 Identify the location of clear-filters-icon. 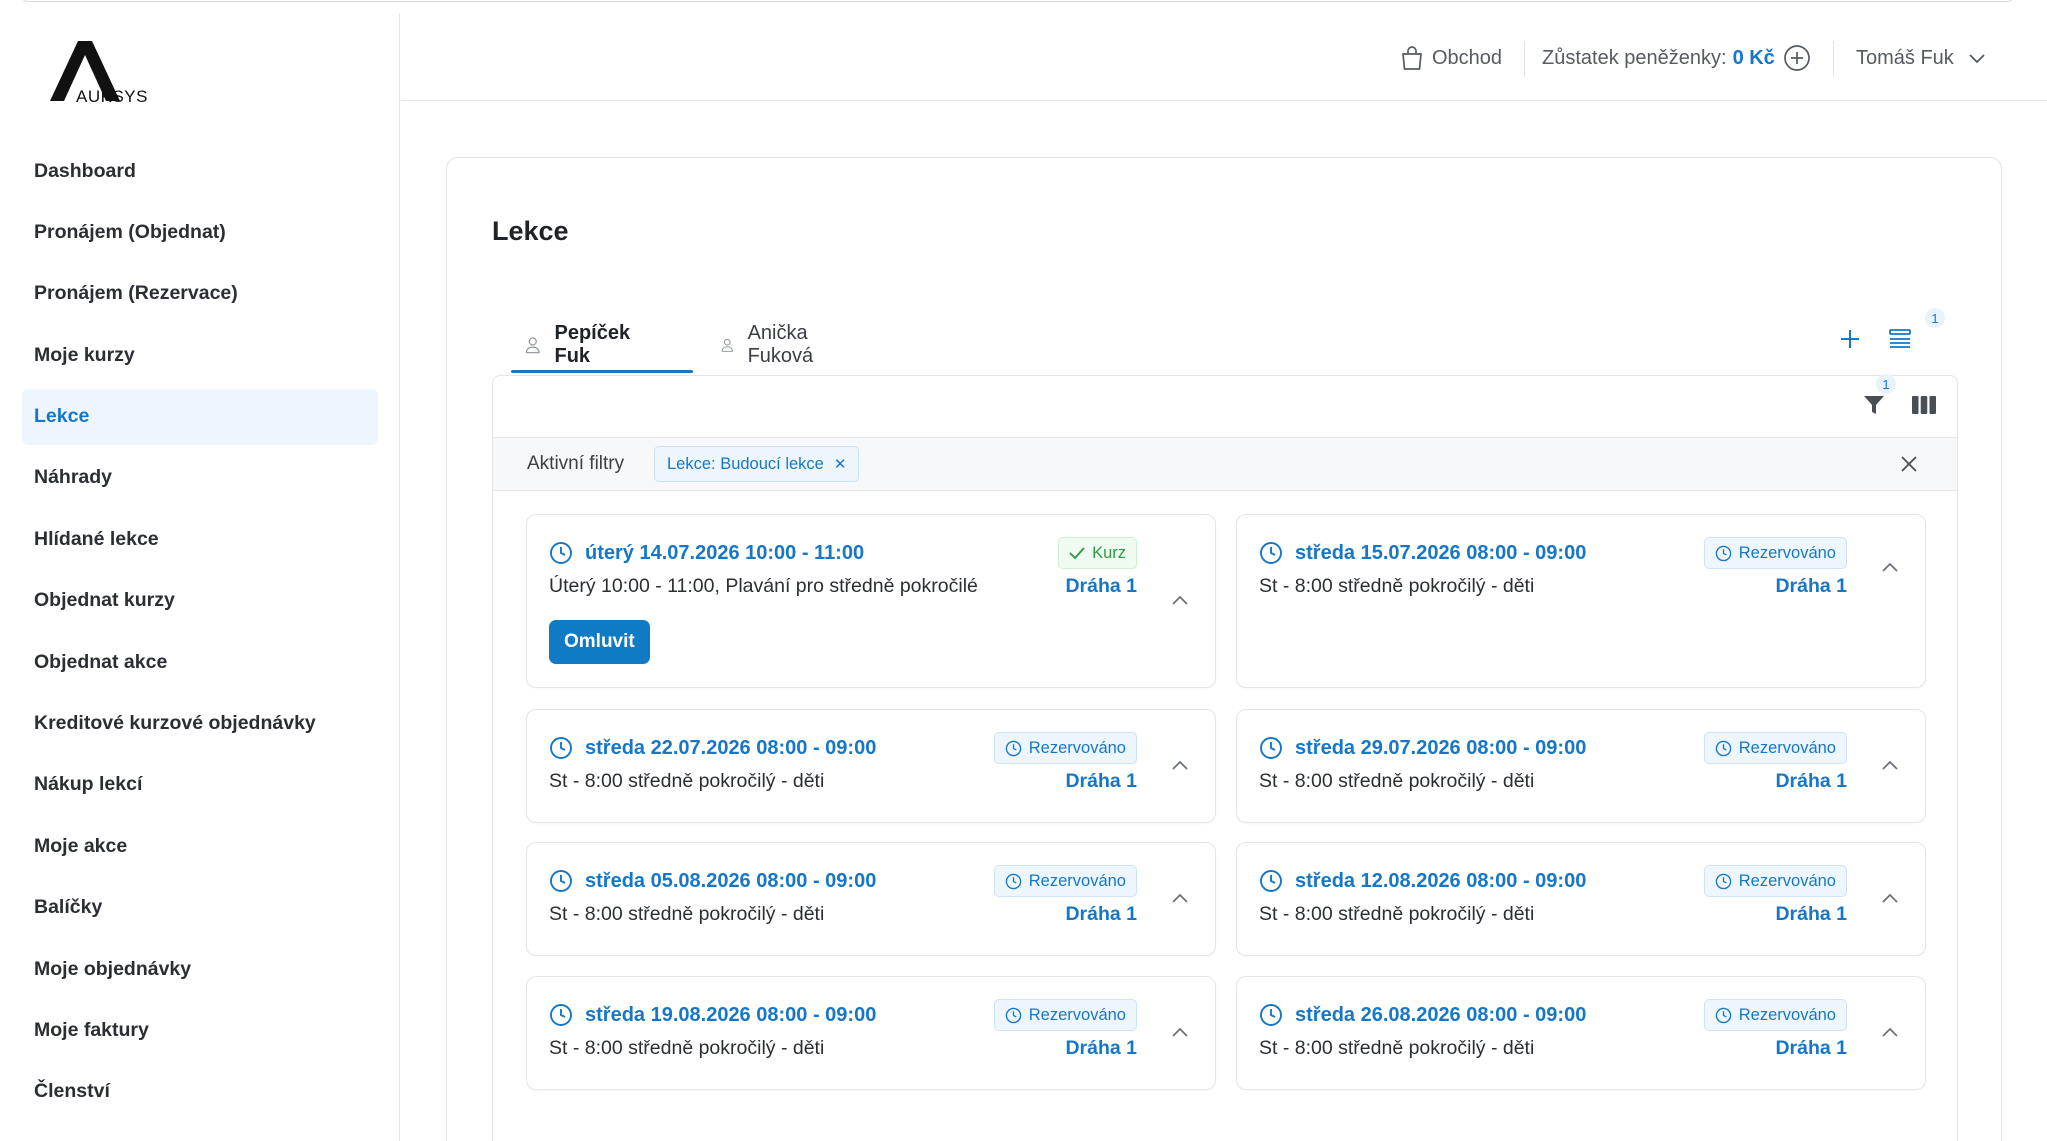
(1909, 464).